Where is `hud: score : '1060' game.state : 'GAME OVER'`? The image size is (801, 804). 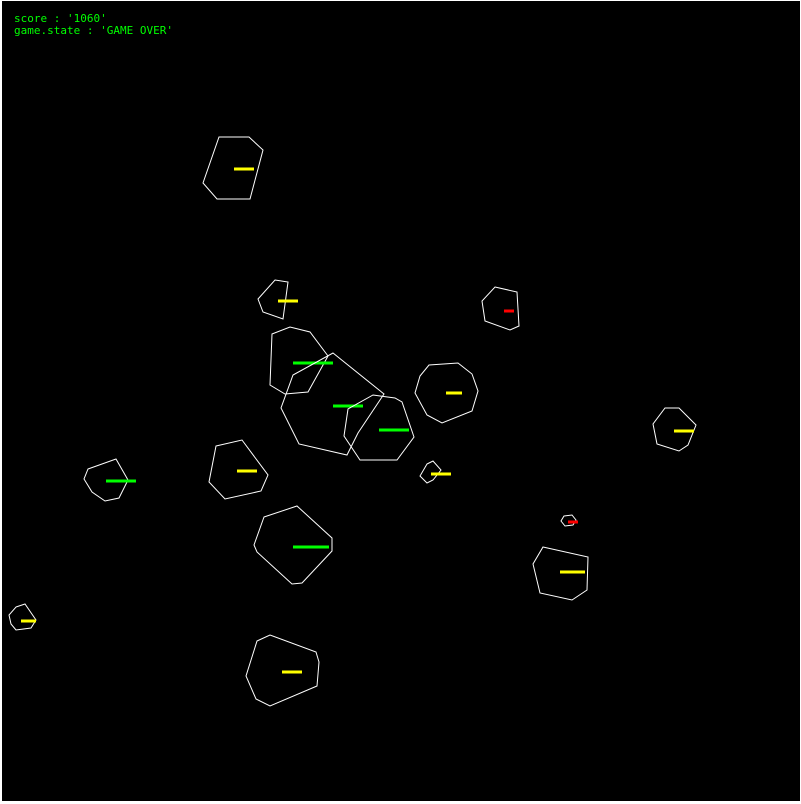 hud: score : '1060' game.state : 'GAME OVER' is located at coordinates (93, 25).